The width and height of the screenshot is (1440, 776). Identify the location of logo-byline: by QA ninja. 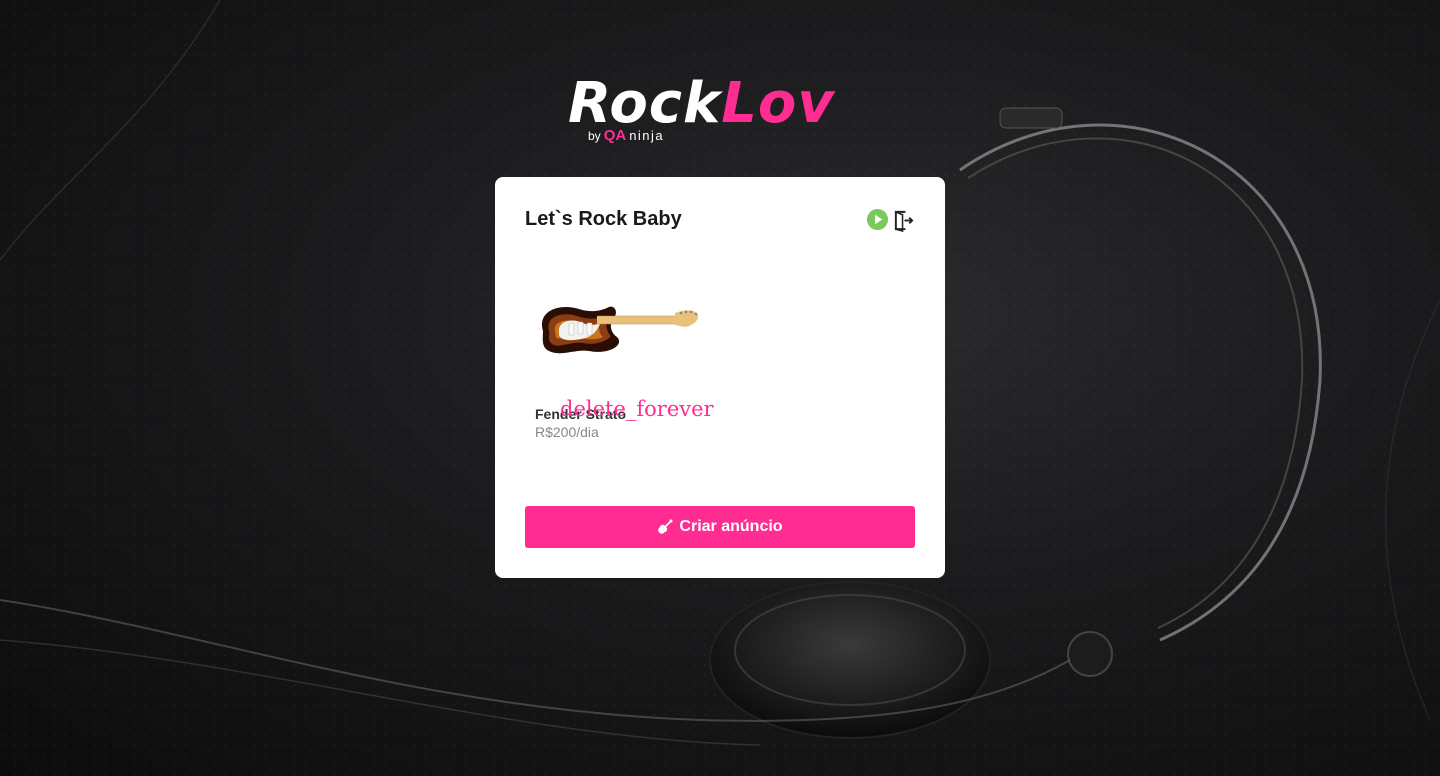
(626, 136).